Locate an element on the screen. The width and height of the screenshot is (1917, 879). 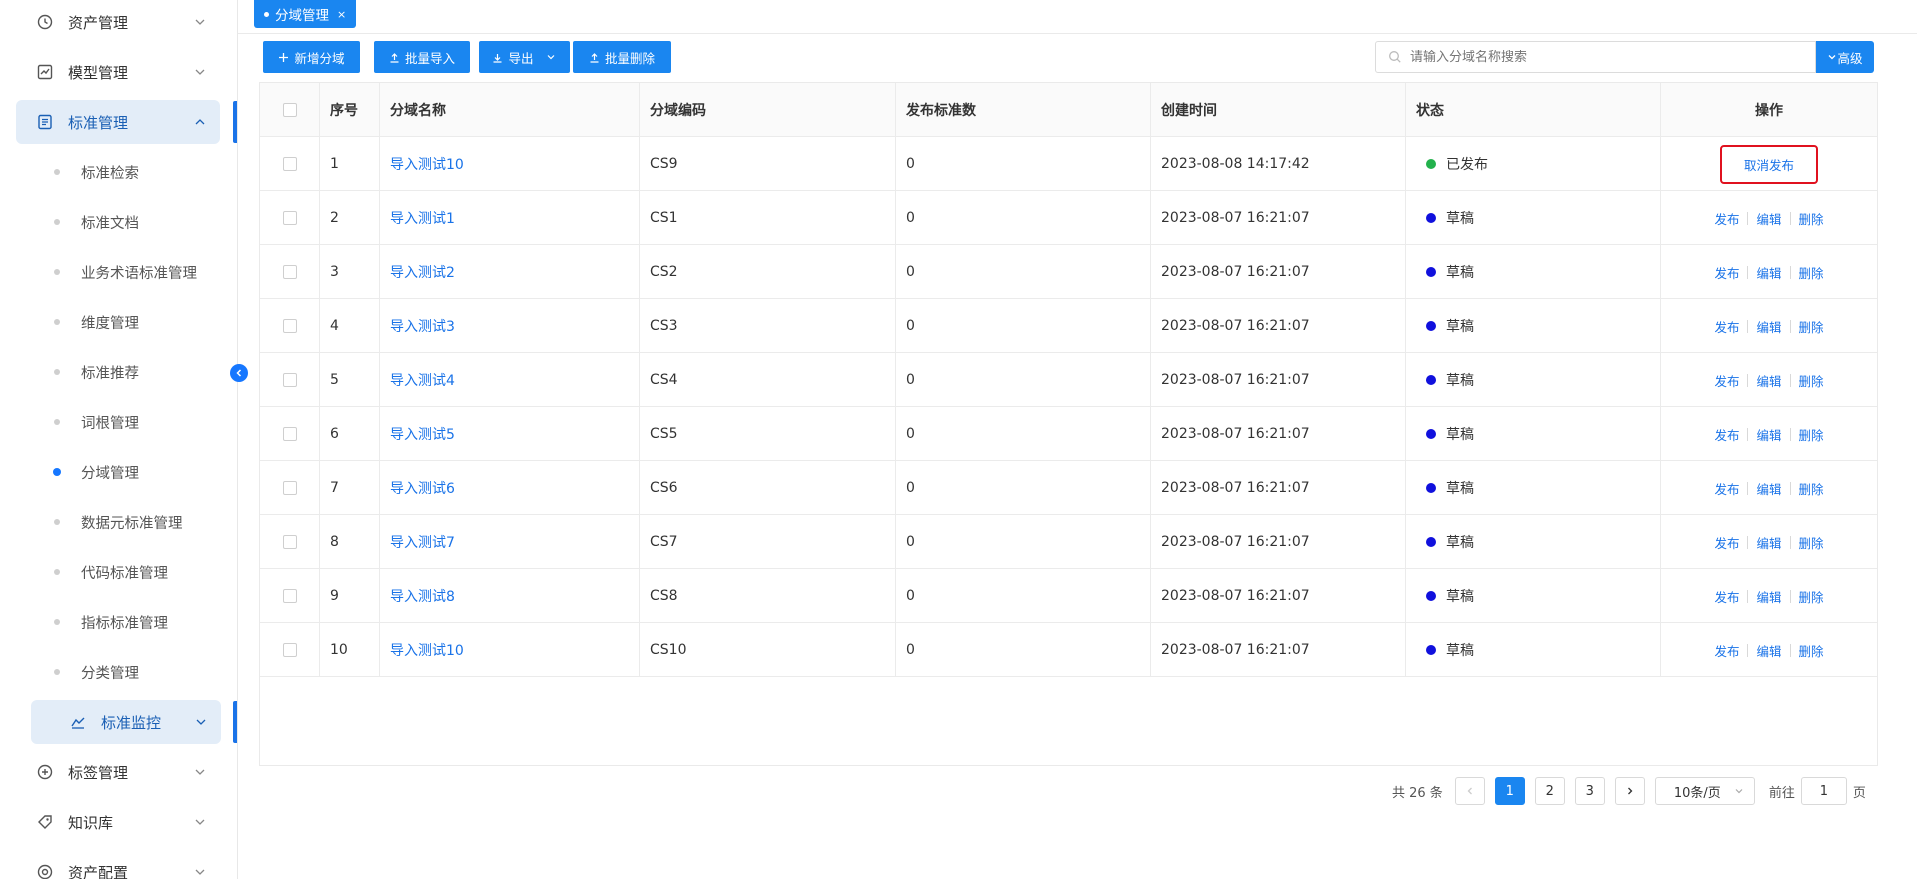
cell-code: CS4 is located at coordinates (768, 380).